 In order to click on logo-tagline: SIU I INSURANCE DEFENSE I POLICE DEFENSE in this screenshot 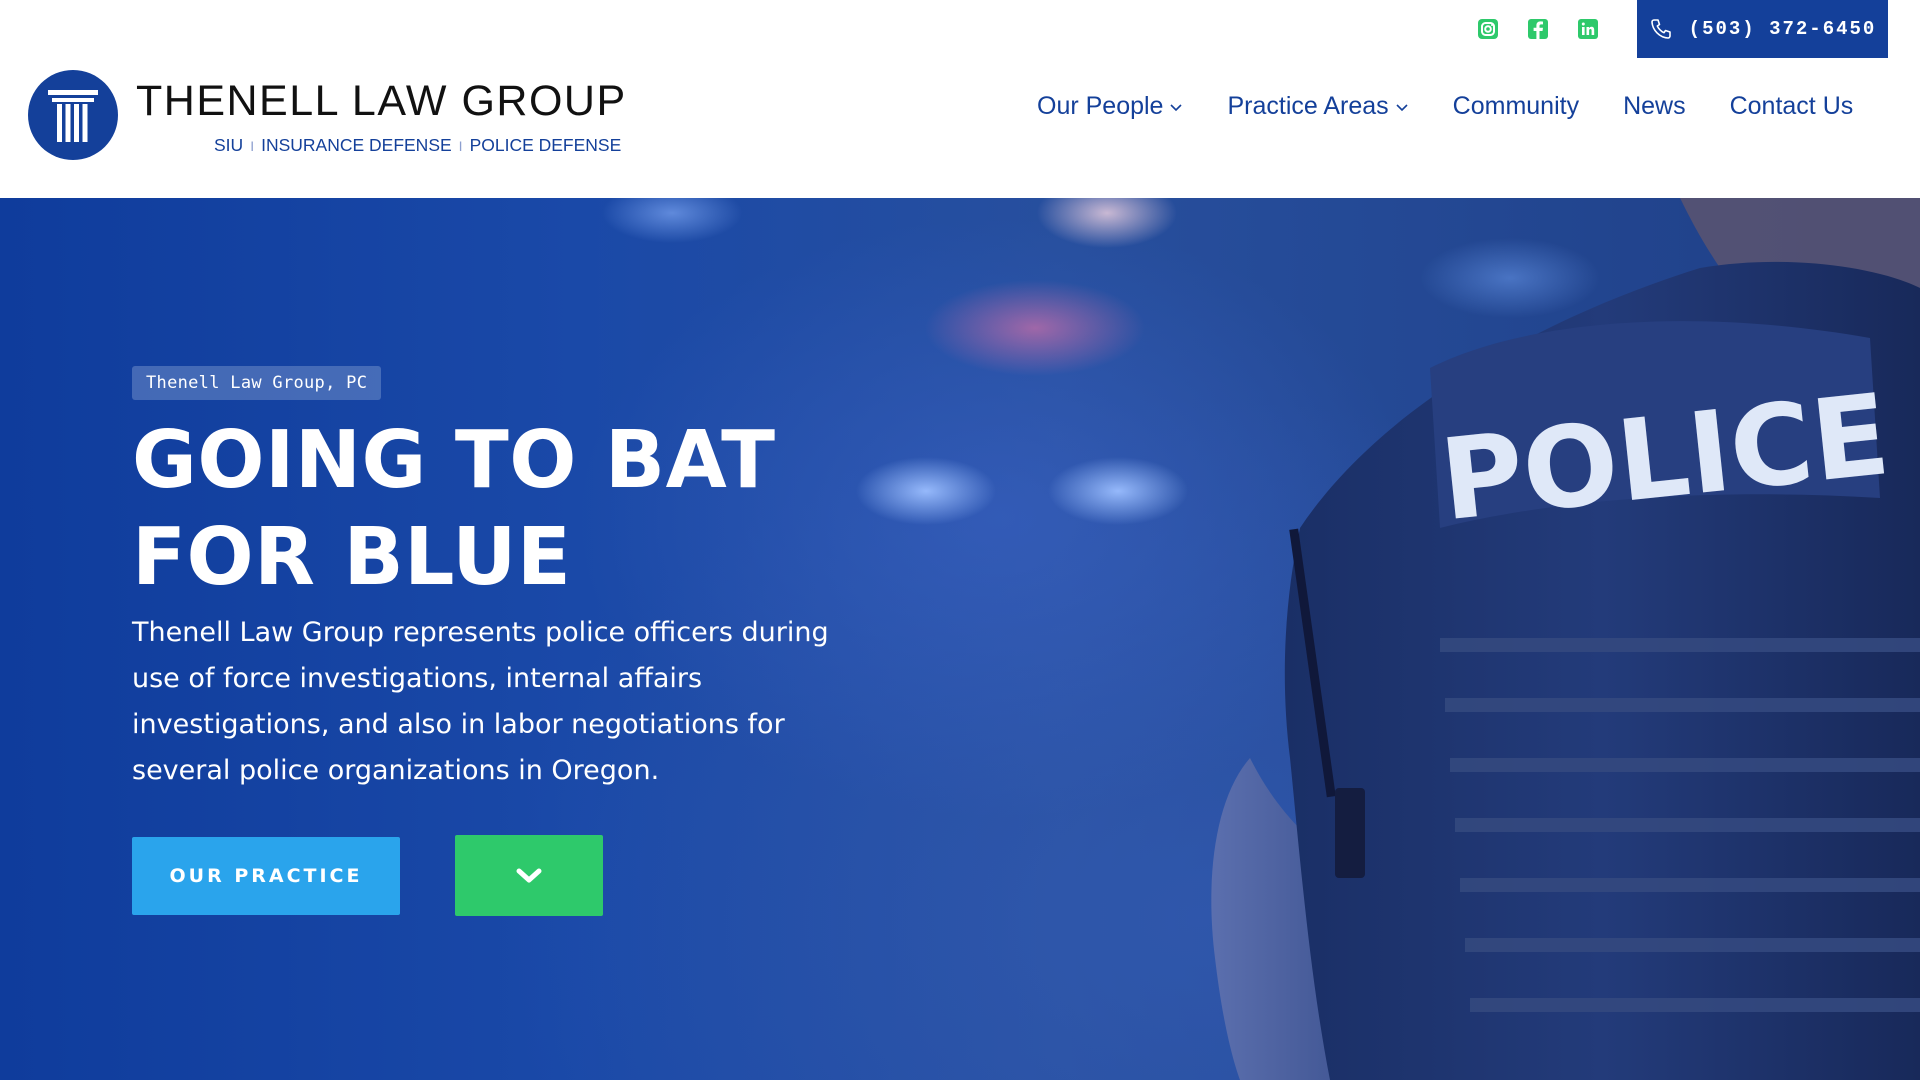, I will do `click(420, 145)`.